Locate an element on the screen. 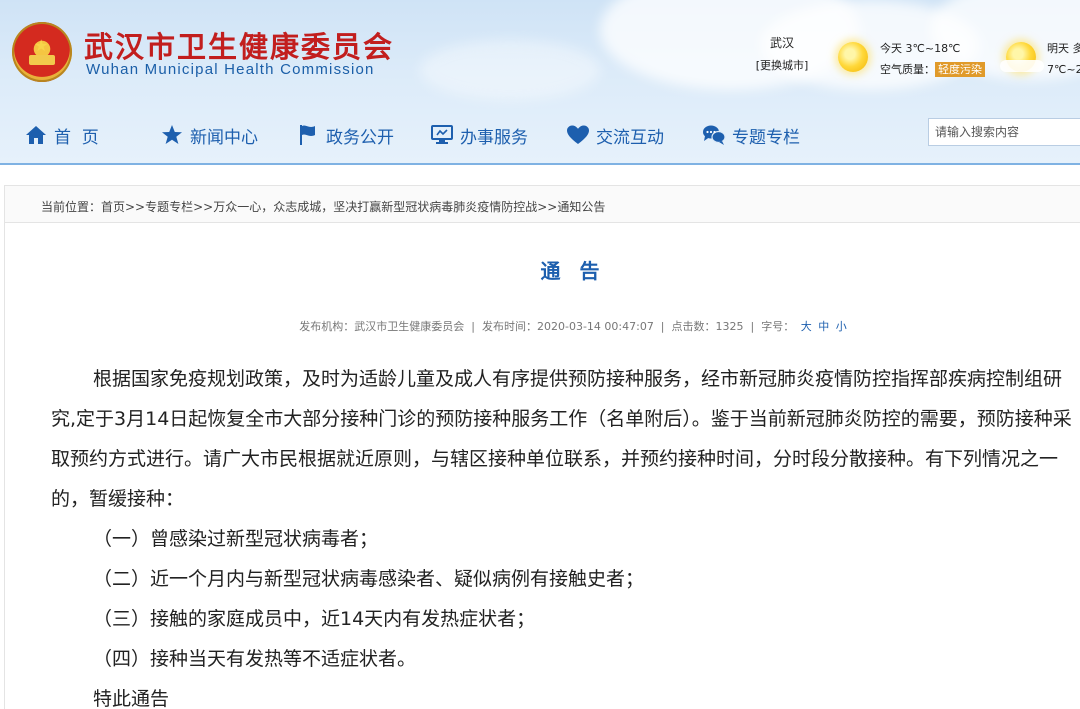 This screenshot has height=709, width=1080. list-item: （二）近一个月内与新型冠状病毒感染者、疑似病例有接触史者； is located at coordinates (369, 579).